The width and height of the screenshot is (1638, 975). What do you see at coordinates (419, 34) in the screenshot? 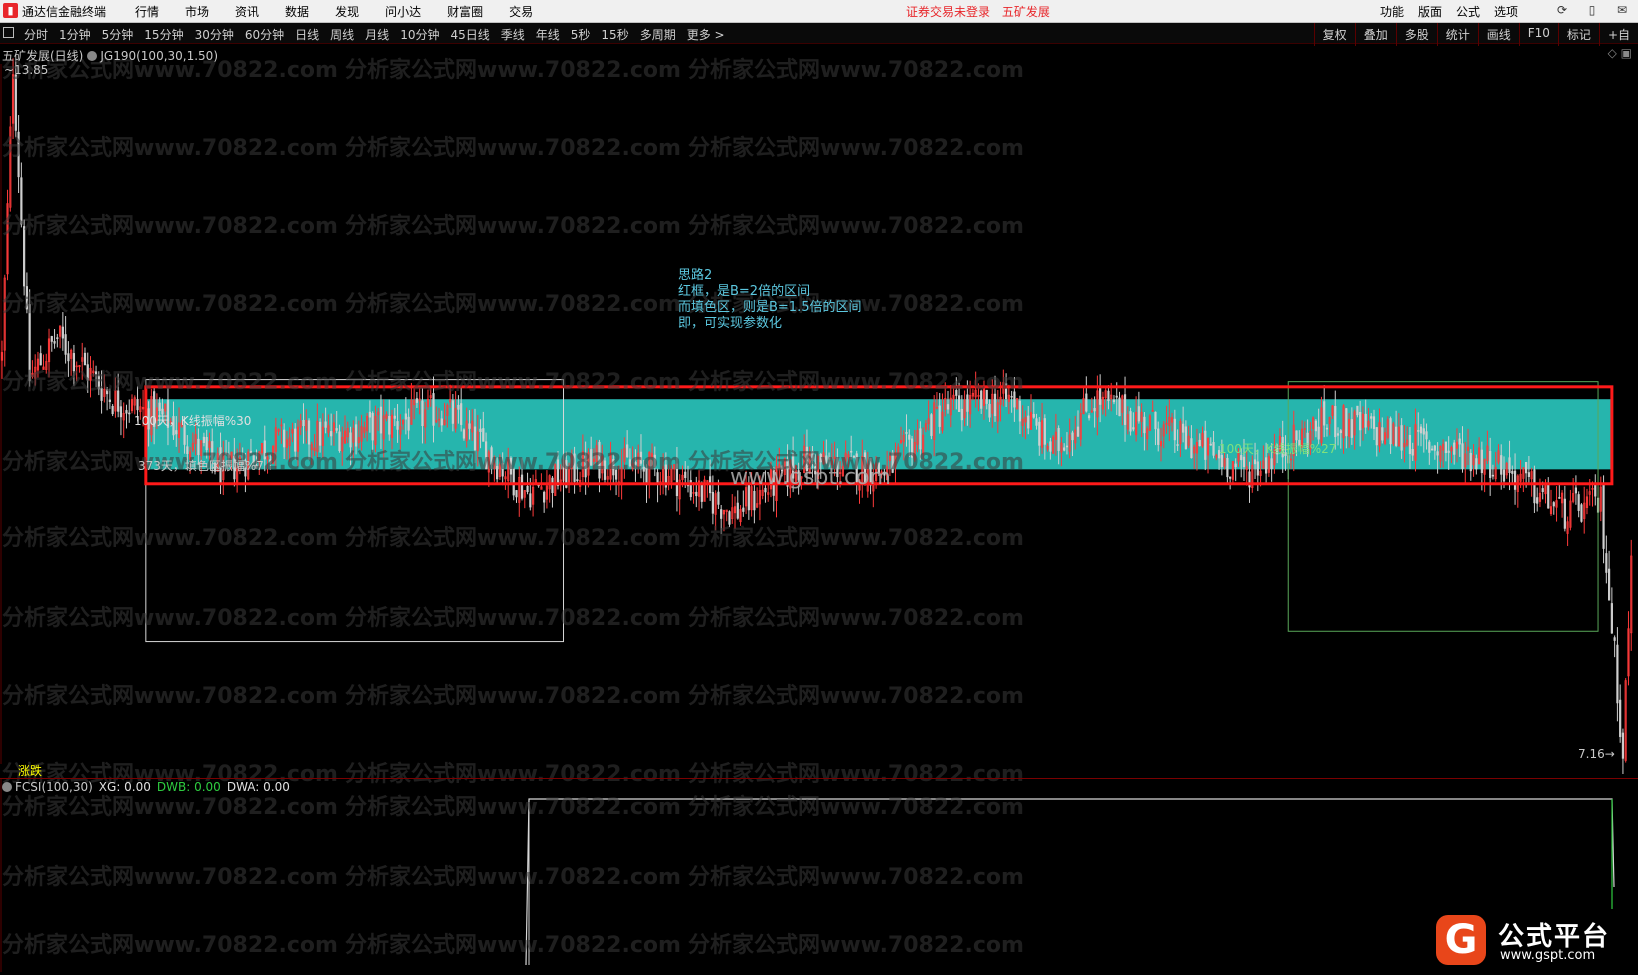
I see `period-tab: 10分钟` at bounding box center [419, 34].